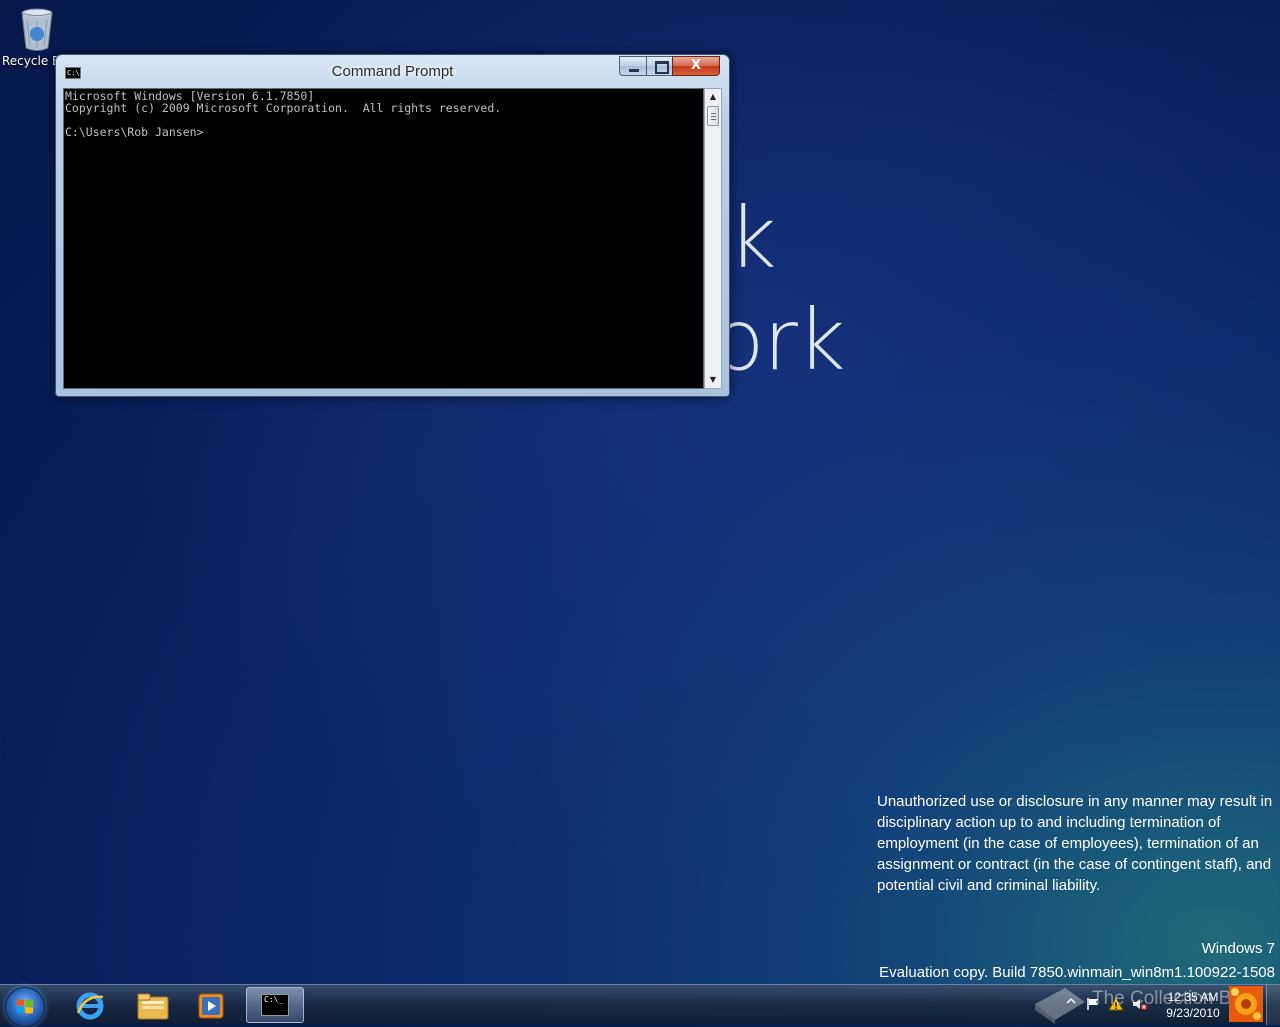  What do you see at coordinates (713, 97) in the screenshot?
I see `scroll-up-icon: ▲` at bounding box center [713, 97].